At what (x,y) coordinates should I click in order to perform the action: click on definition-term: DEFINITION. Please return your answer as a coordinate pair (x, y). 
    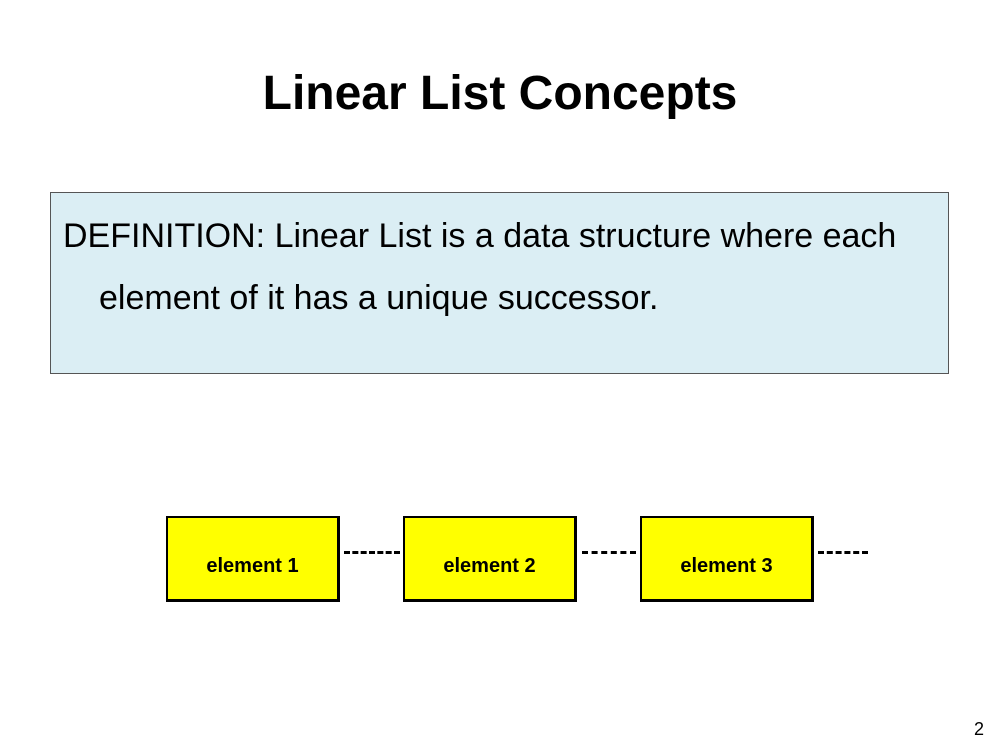
    Looking at the image, I should click on (159, 236).